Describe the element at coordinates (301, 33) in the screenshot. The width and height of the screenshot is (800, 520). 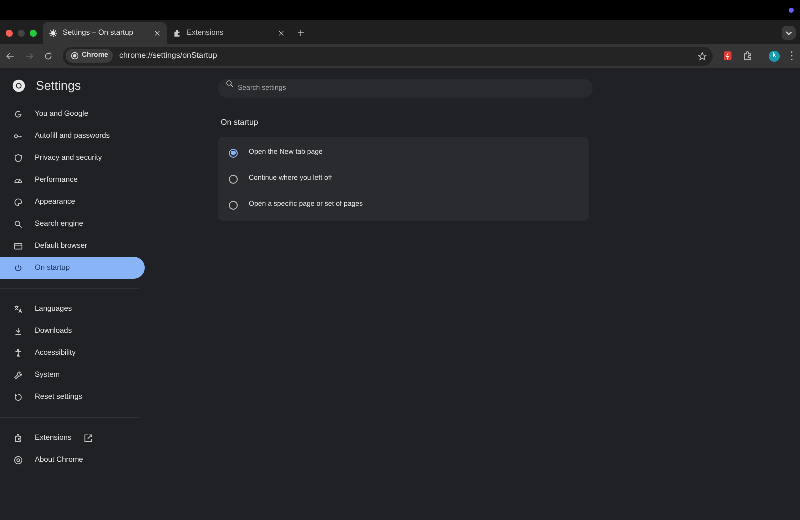
I see `new-tab-icon` at that location.